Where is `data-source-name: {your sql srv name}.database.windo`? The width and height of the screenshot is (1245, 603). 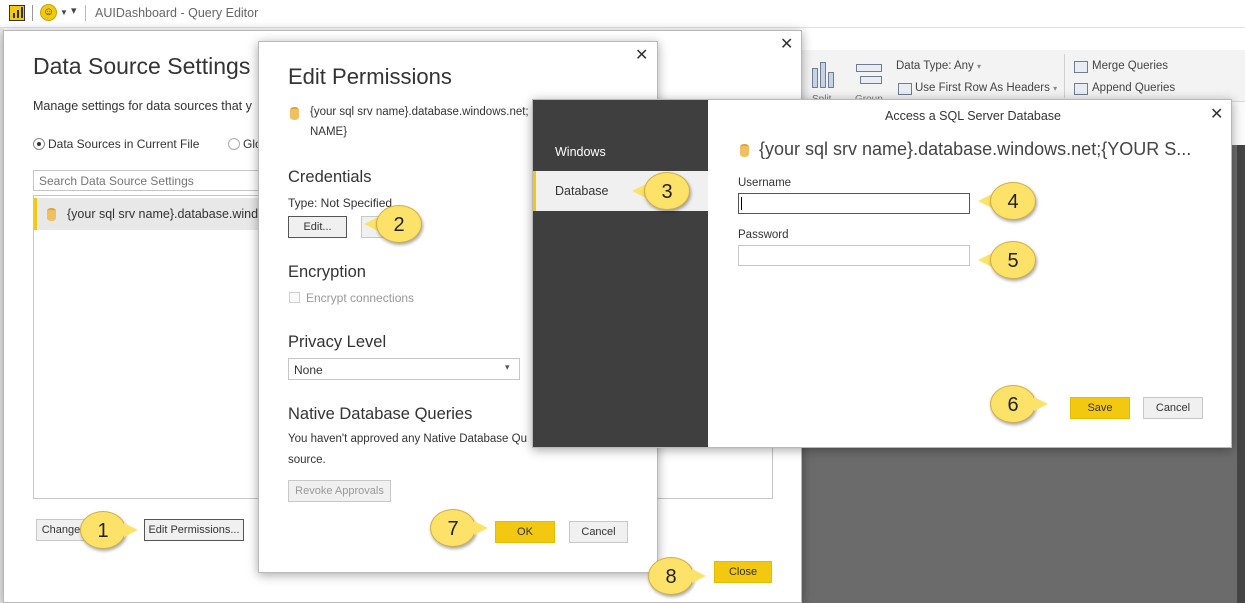 data-source-name: {your sql srv name}.database.windo is located at coordinates (166, 214).